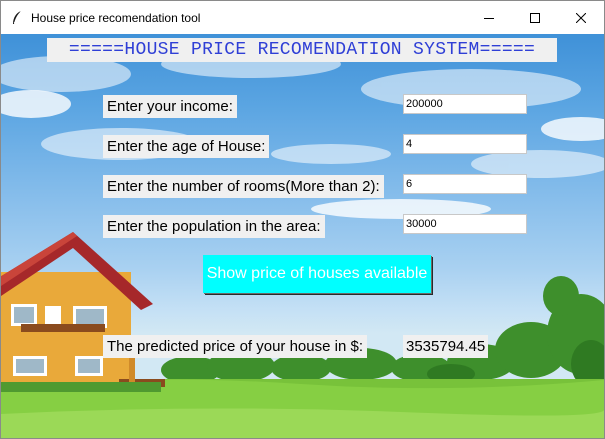  I want to click on close-button, so click(581, 17).